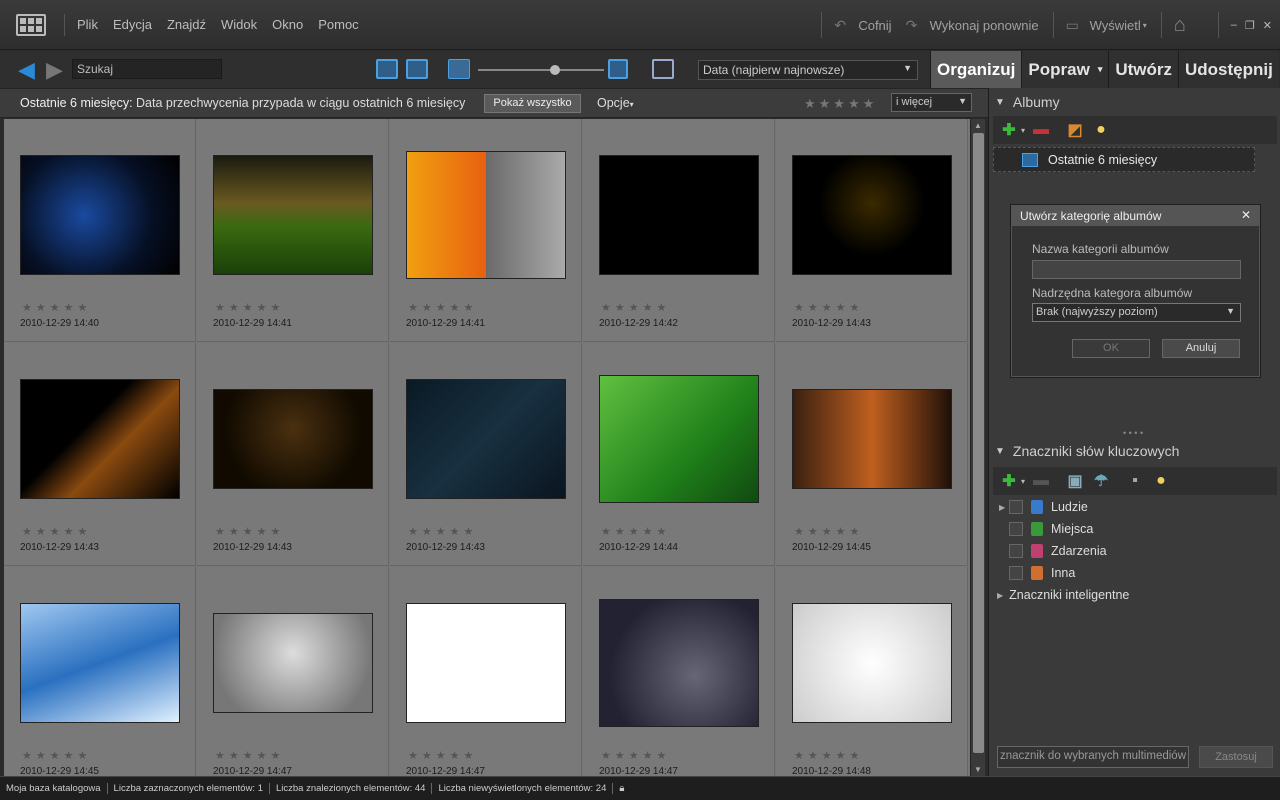  I want to click on photo-cell: ★★★★★ 2010-12-29 14:45, so click(872, 454).